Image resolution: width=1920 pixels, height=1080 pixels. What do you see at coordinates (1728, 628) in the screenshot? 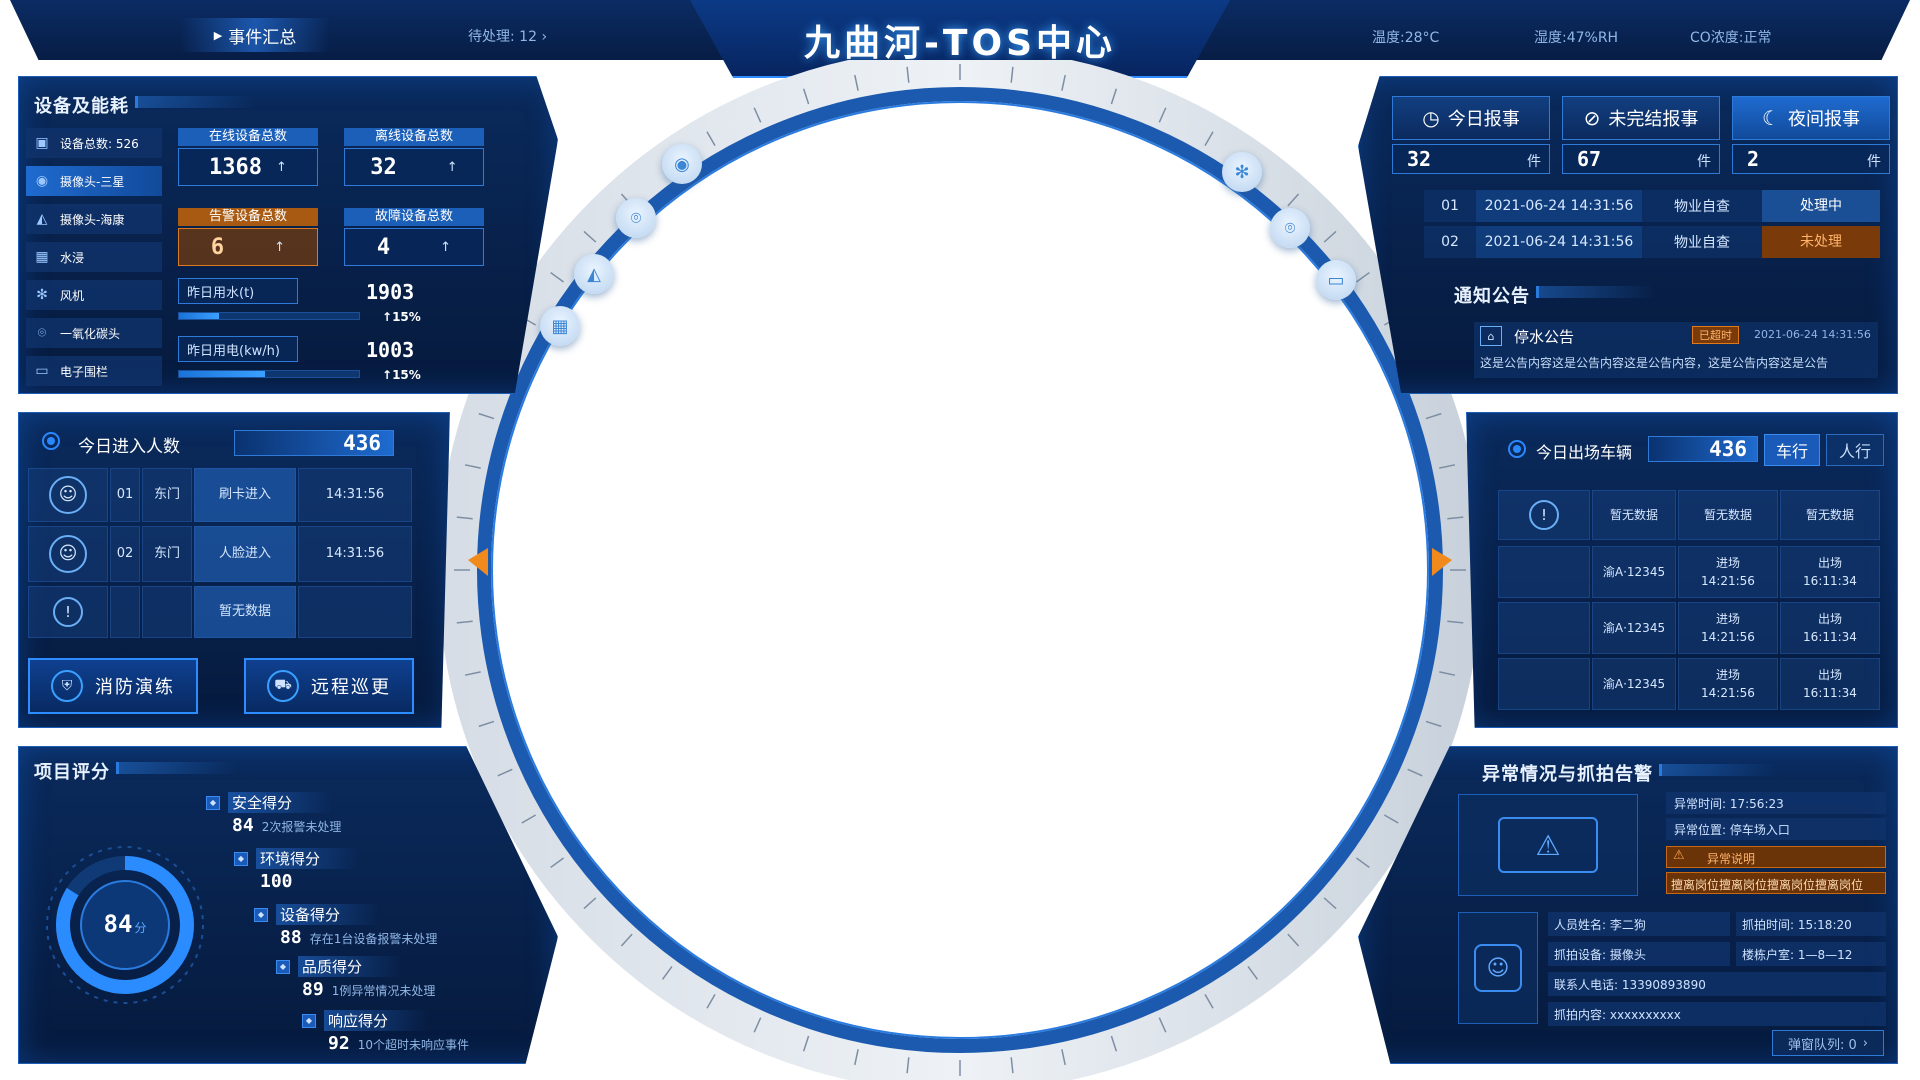
I see `vehicle-in: 进场 14:21:56` at bounding box center [1728, 628].